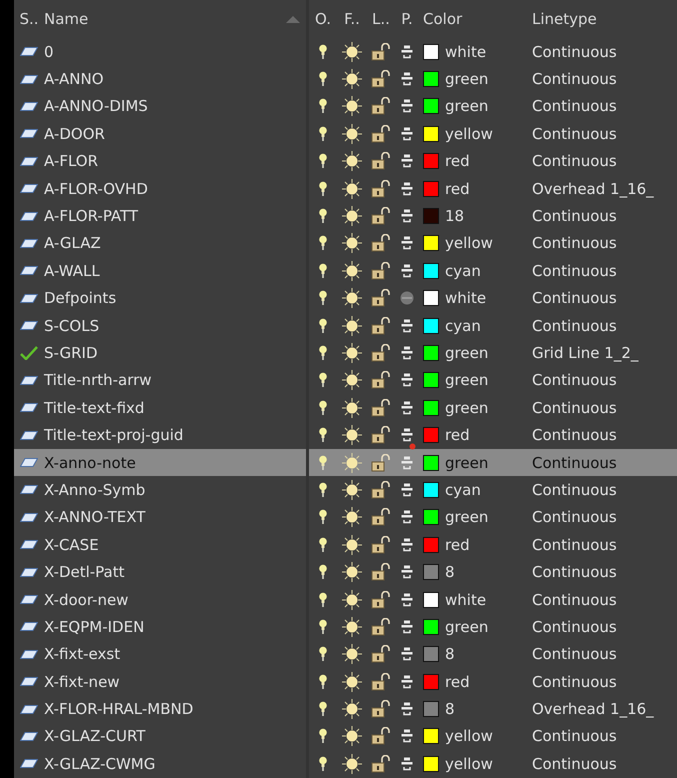  Describe the element at coordinates (160, 654) in the screenshot. I see `layer-row: X-fixt-exst` at that location.